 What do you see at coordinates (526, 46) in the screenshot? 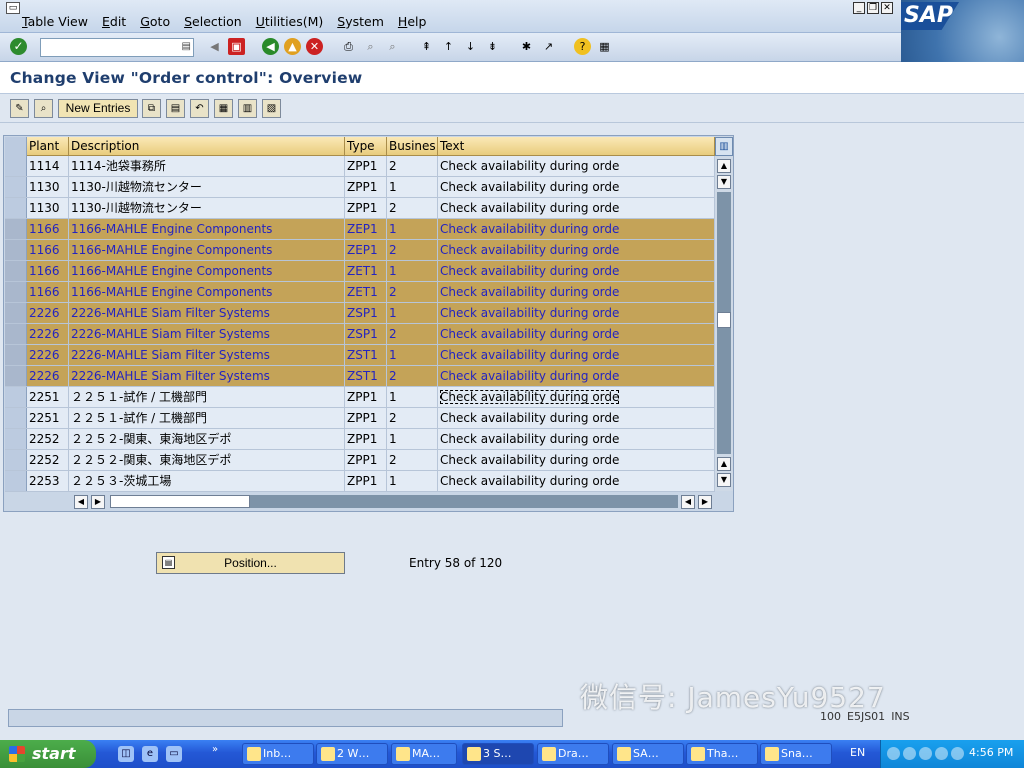
I see `create-session-icon: ✱` at bounding box center [526, 46].